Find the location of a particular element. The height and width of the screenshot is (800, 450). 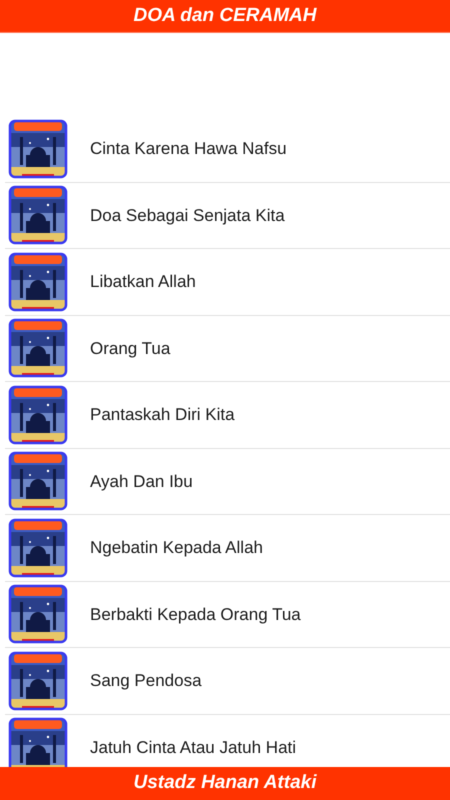

list-item-title: Libatkan Allah is located at coordinates (132, 281).